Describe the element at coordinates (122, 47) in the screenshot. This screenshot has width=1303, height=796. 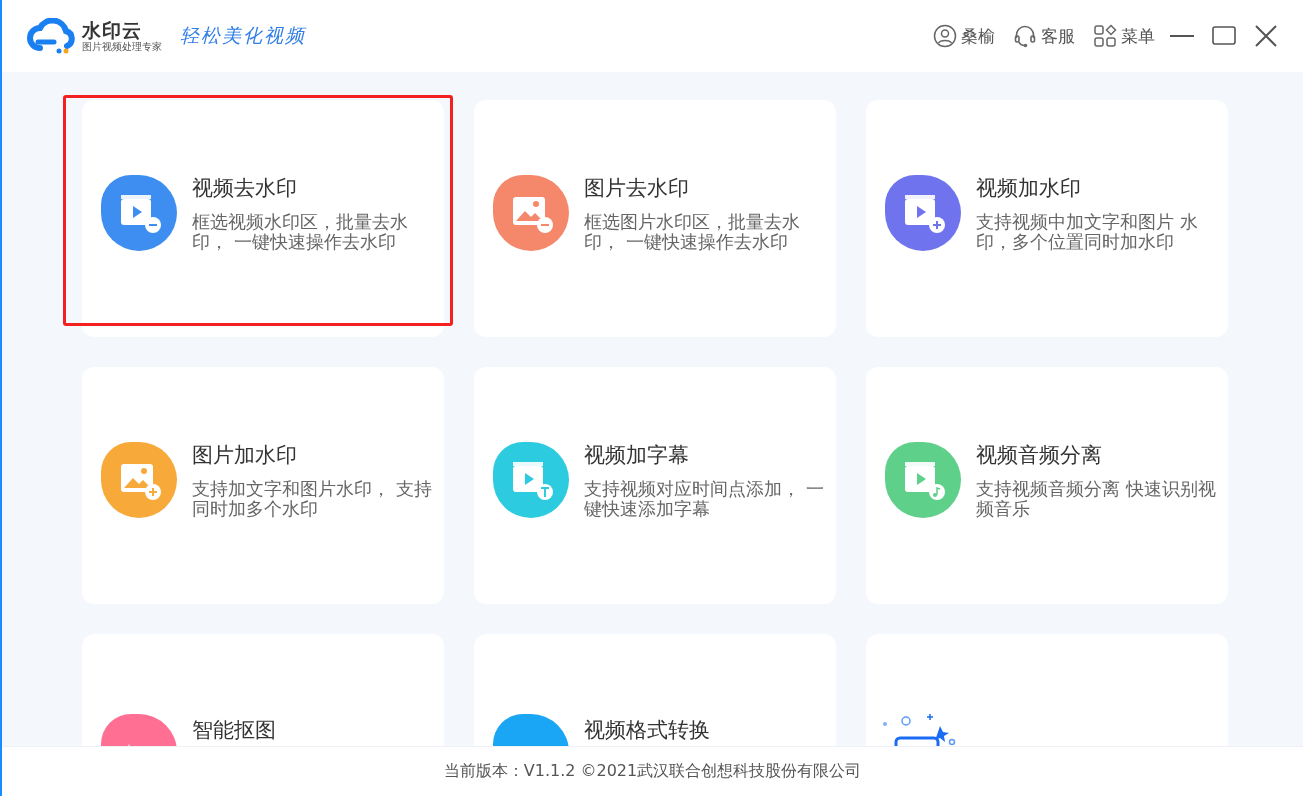
I see `brand-tagline: 图片视频处理专家` at that location.